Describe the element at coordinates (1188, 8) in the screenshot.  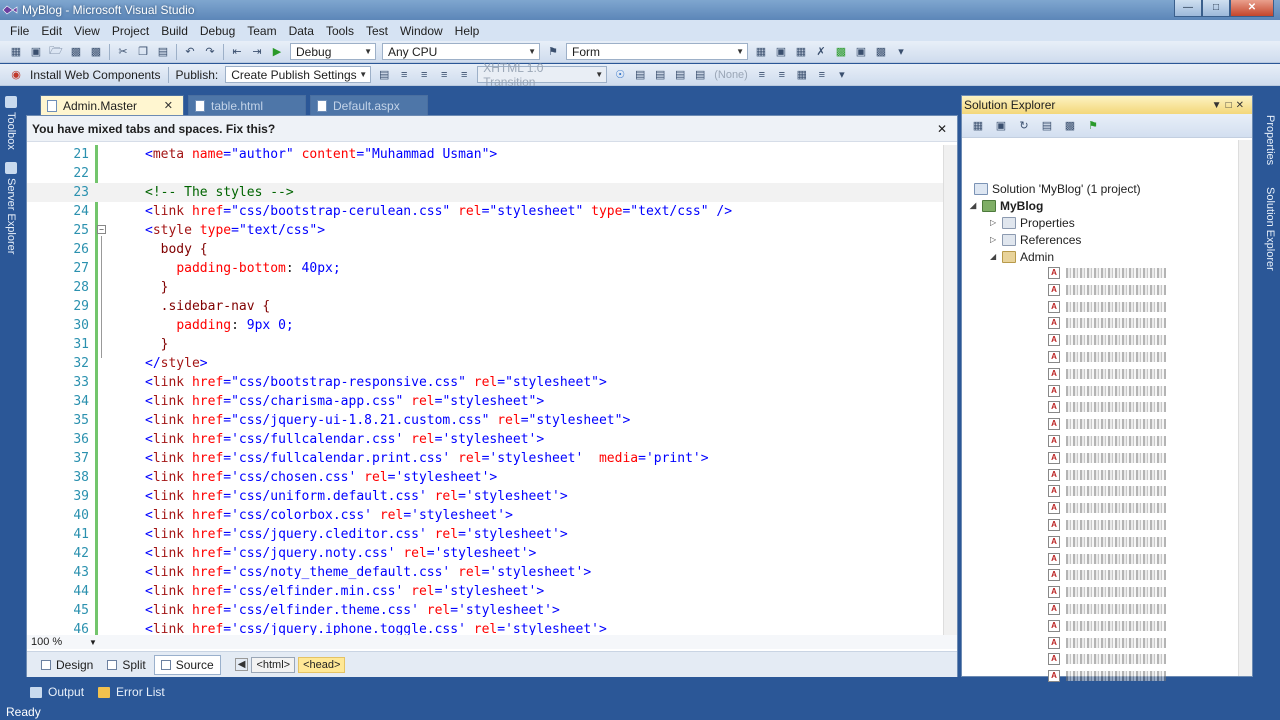
I see `minimize-button: —` at that location.